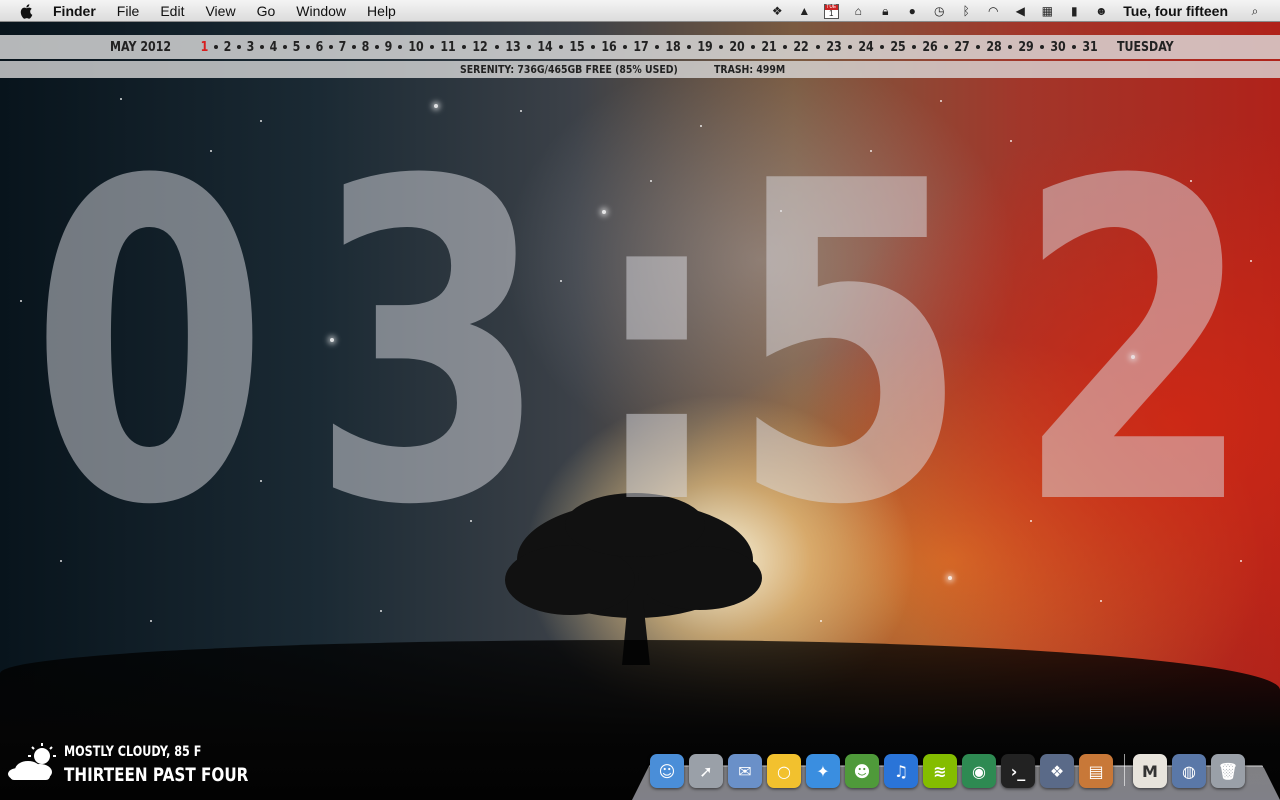 The image size is (1280, 800). I want to click on calendar-day-1: 1, so click(204, 47).